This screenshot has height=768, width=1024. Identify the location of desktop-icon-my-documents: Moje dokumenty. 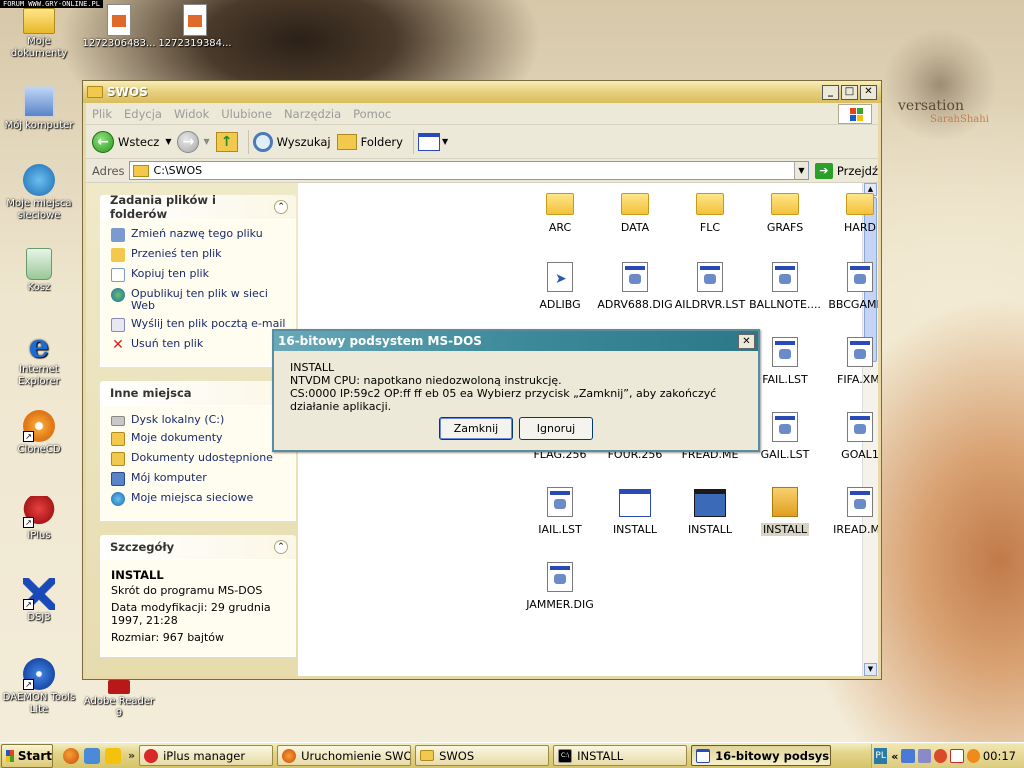
(39, 34).